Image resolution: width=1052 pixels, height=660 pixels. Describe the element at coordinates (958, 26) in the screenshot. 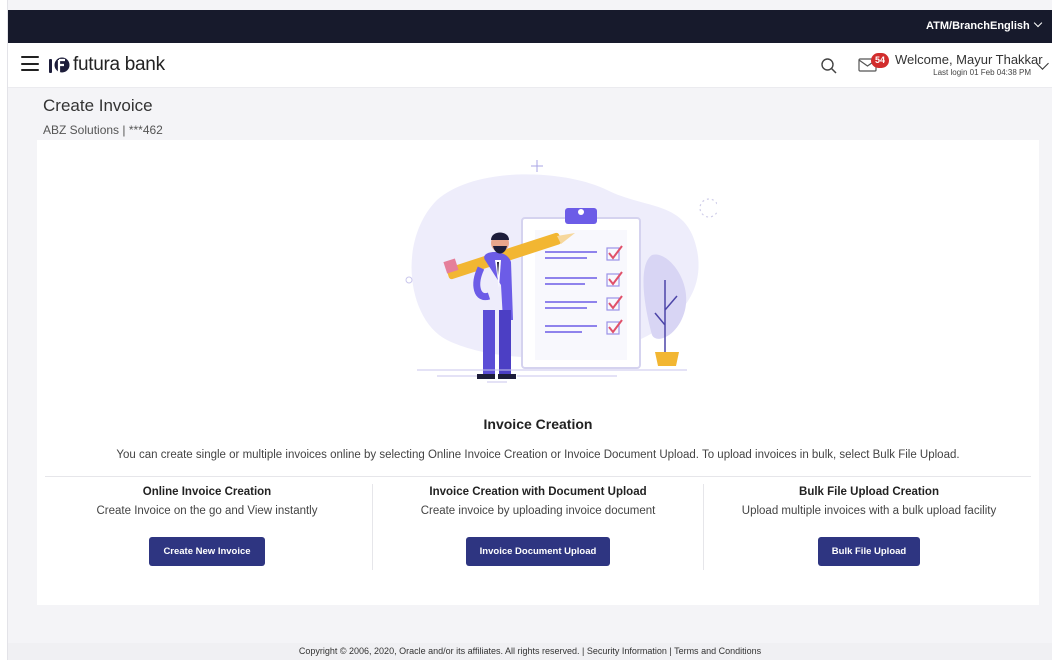

I see `atm-branch-link: ATM/Branch` at that location.